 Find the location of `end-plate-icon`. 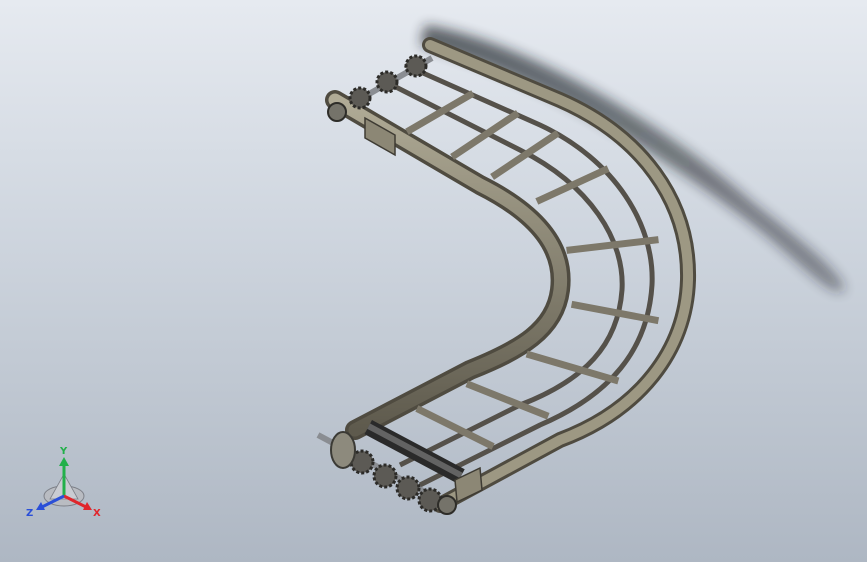

end-plate-icon is located at coordinates (343, 450).